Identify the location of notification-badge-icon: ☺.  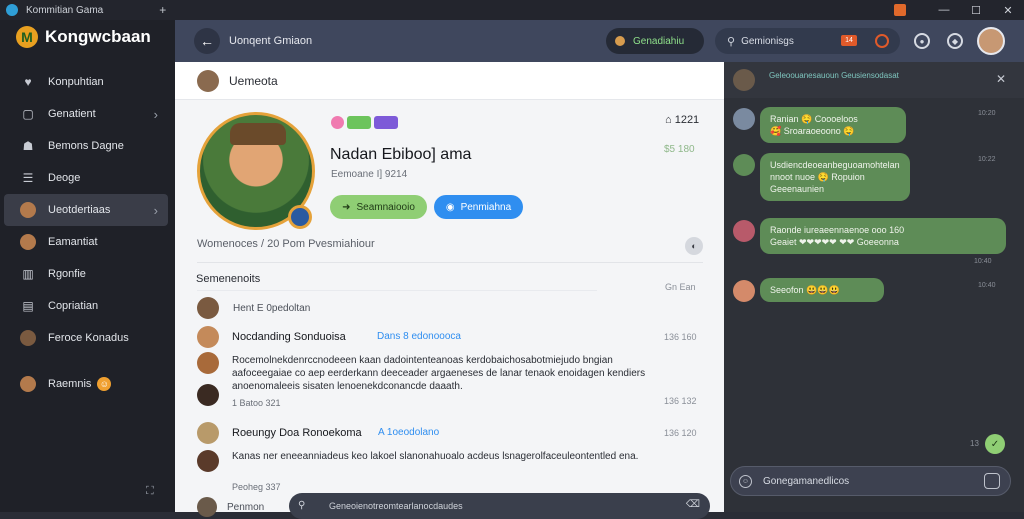
(104, 384).